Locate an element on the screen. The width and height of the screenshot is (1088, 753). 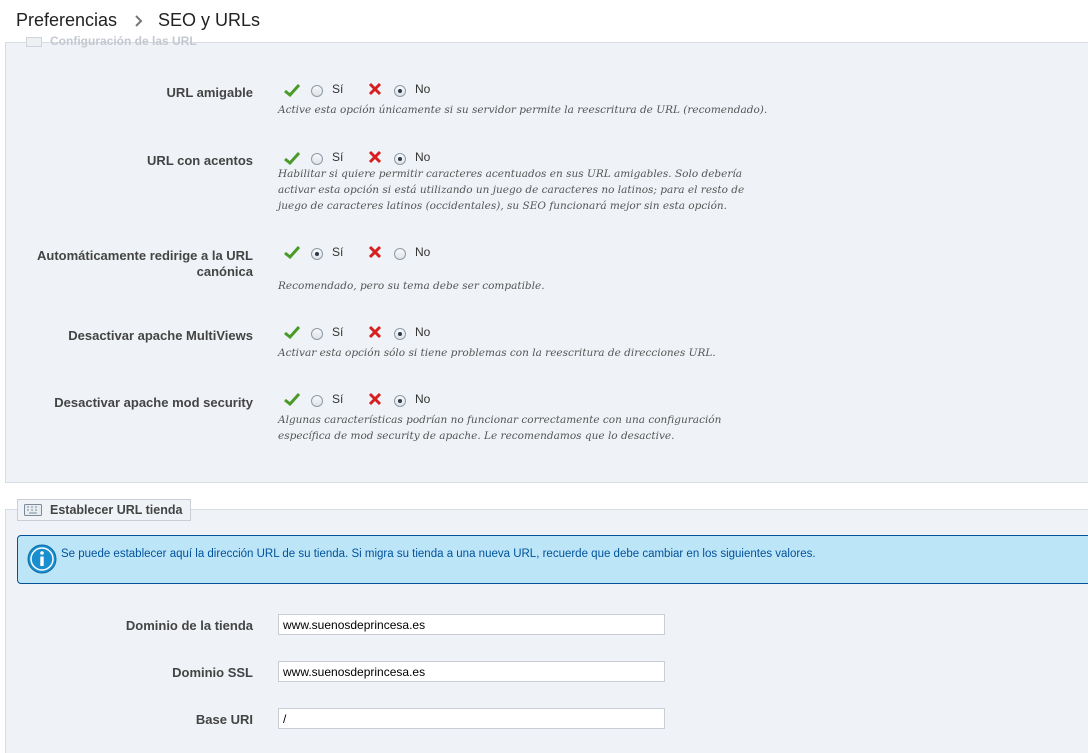
mod-security-label: Desactivar apache mod security is located at coordinates (153, 402).